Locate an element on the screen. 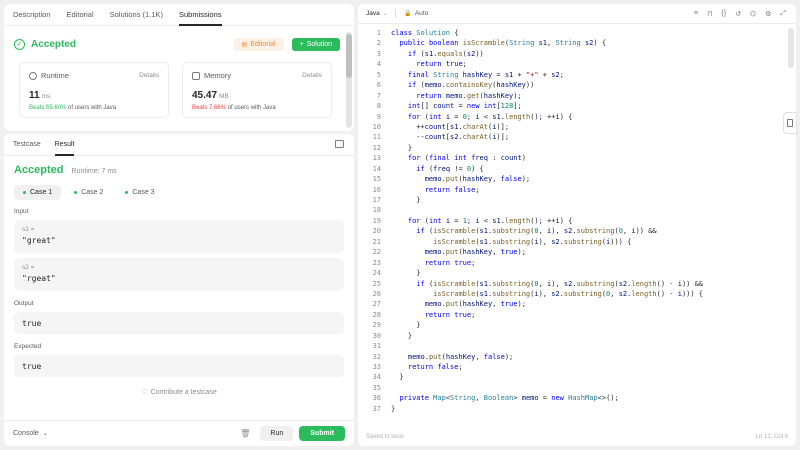  line-number: 24 is located at coordinates (376, 273).